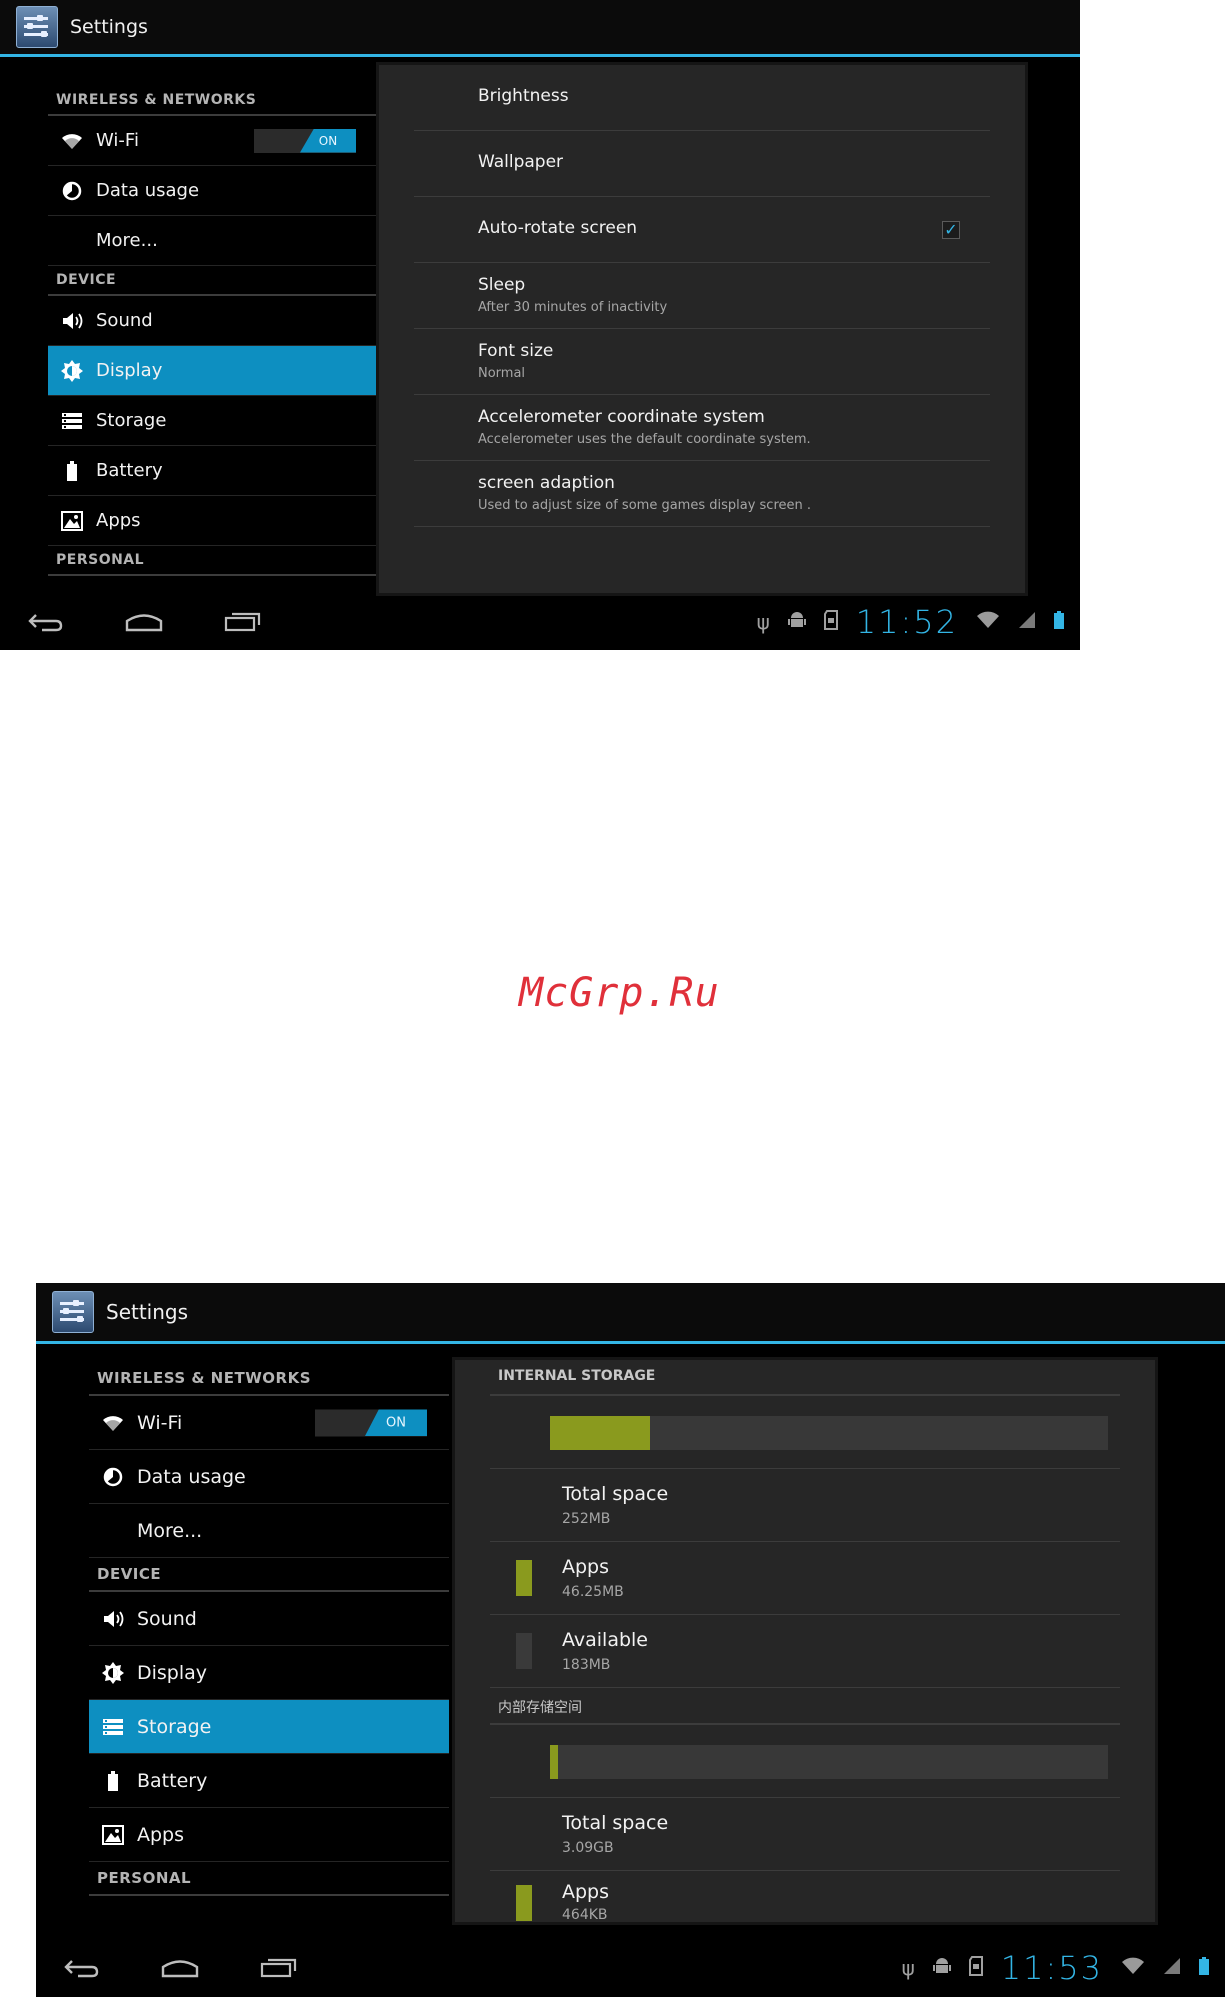  I want to click on internal-available-row: Available 183MB, so click(805, 1651).